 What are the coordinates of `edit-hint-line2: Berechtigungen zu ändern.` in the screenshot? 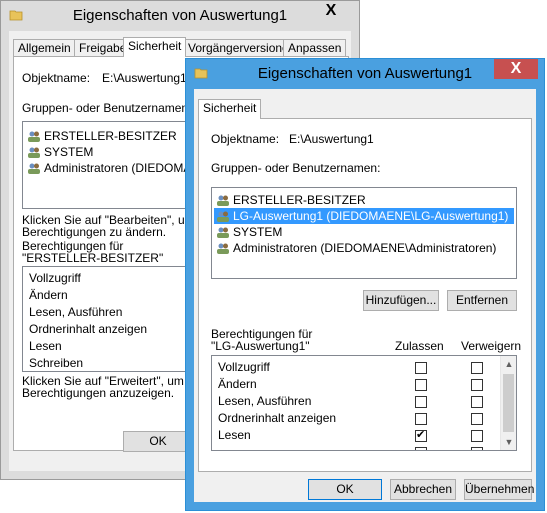 It's located at (94, 232).